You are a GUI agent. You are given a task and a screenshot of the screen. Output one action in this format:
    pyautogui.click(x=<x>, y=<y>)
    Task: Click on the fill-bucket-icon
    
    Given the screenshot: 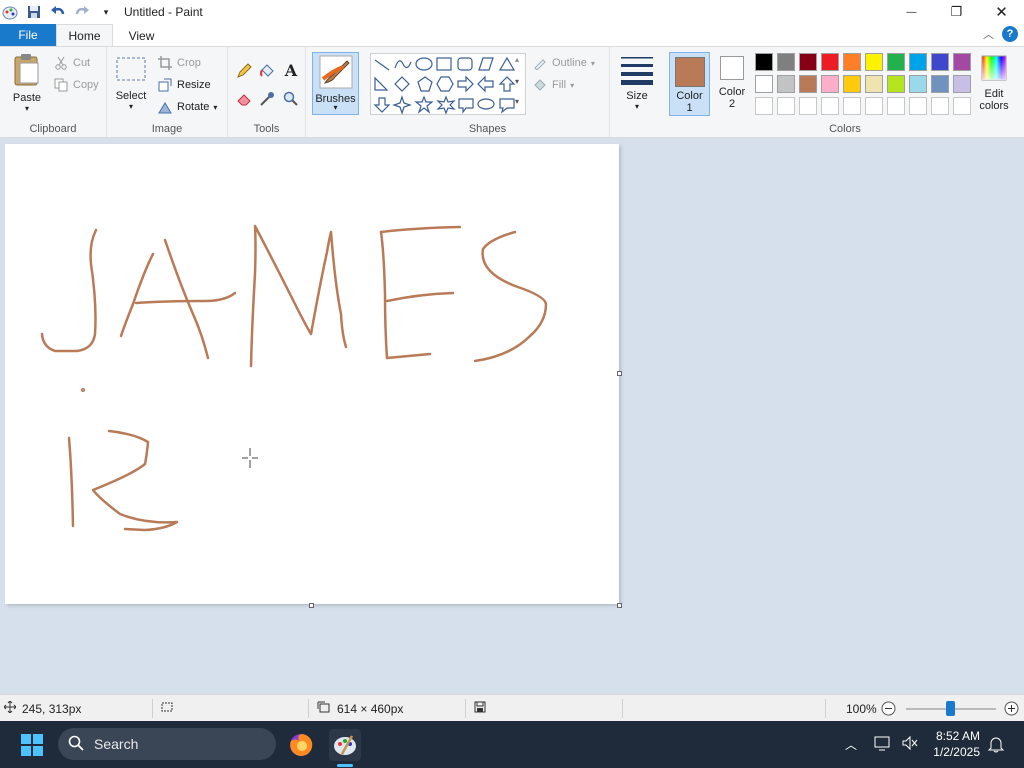 What is the action you would take?
    pyautogui.click(x=267, y=71)
    